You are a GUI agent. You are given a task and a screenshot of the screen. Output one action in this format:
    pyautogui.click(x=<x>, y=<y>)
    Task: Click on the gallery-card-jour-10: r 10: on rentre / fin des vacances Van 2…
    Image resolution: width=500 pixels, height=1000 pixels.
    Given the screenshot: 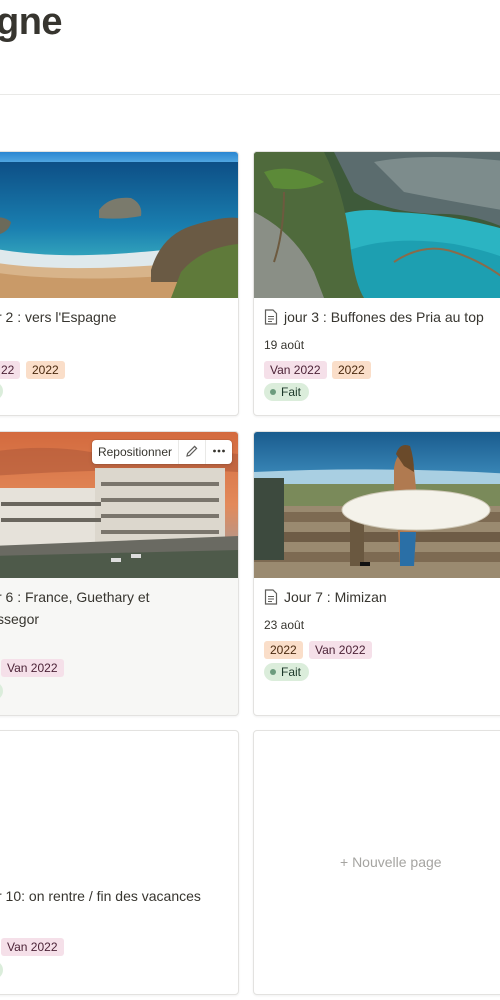 What is the action you would take?
    pyautogui.click(x=119, y=862)
    